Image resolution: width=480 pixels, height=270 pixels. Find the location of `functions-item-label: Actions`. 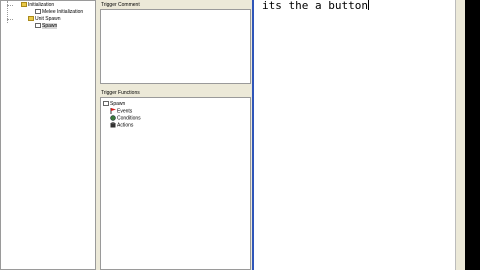

functions-item-label: Actions is located at coordinates (125, 125).